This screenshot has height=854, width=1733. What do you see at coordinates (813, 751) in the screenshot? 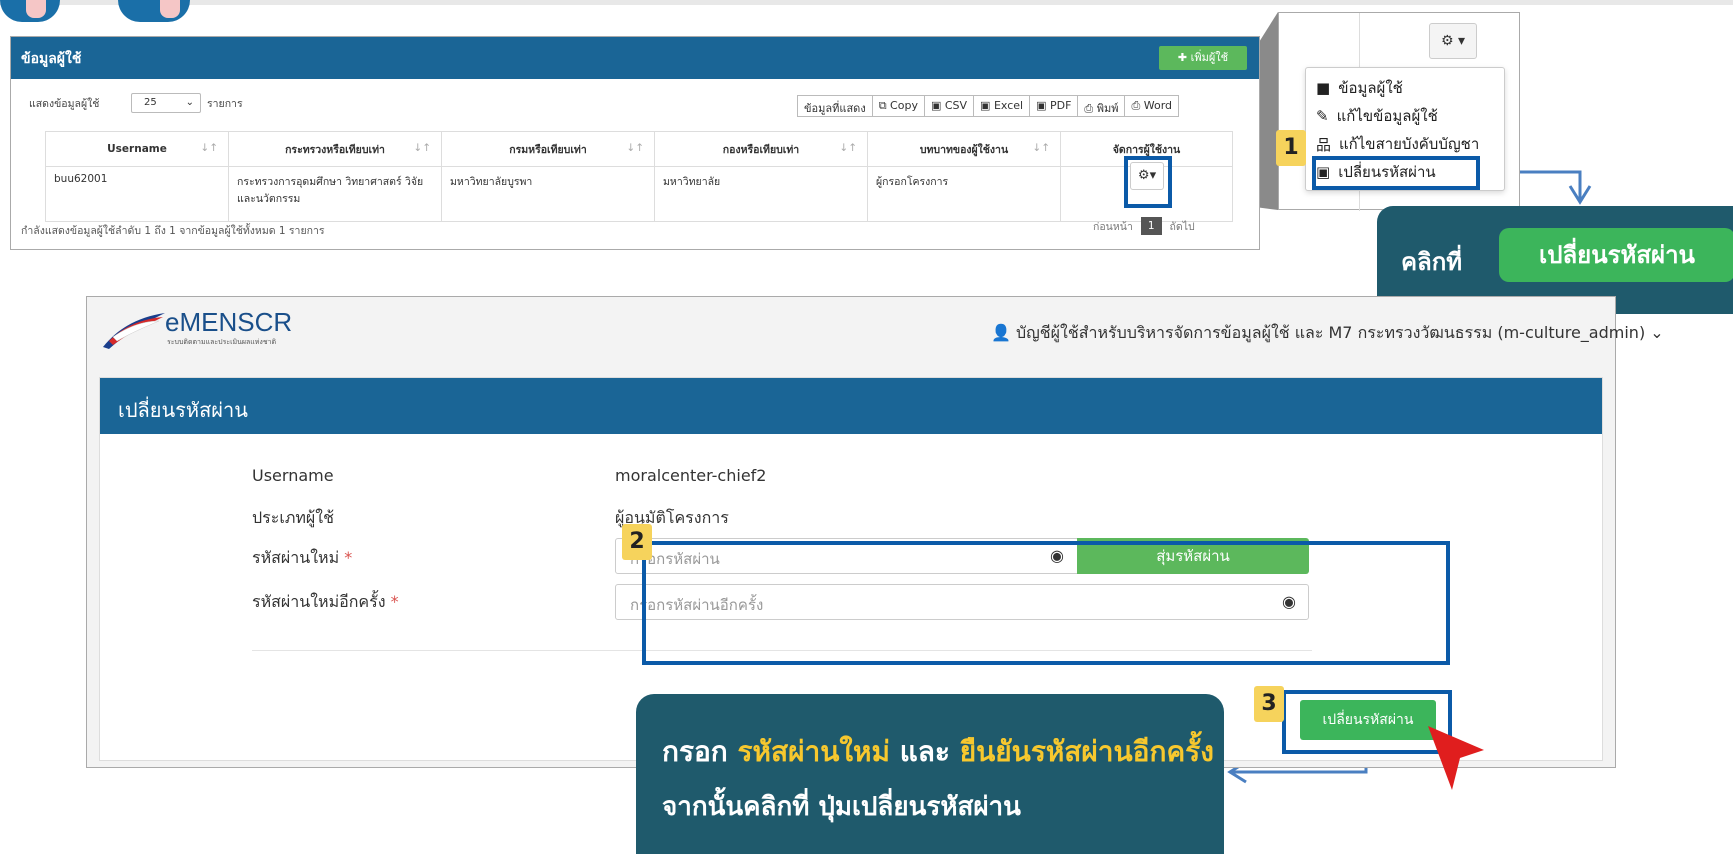
I see `callout-emphasis: รหัสผ่านใหม่` at bounding box center [813, 751].